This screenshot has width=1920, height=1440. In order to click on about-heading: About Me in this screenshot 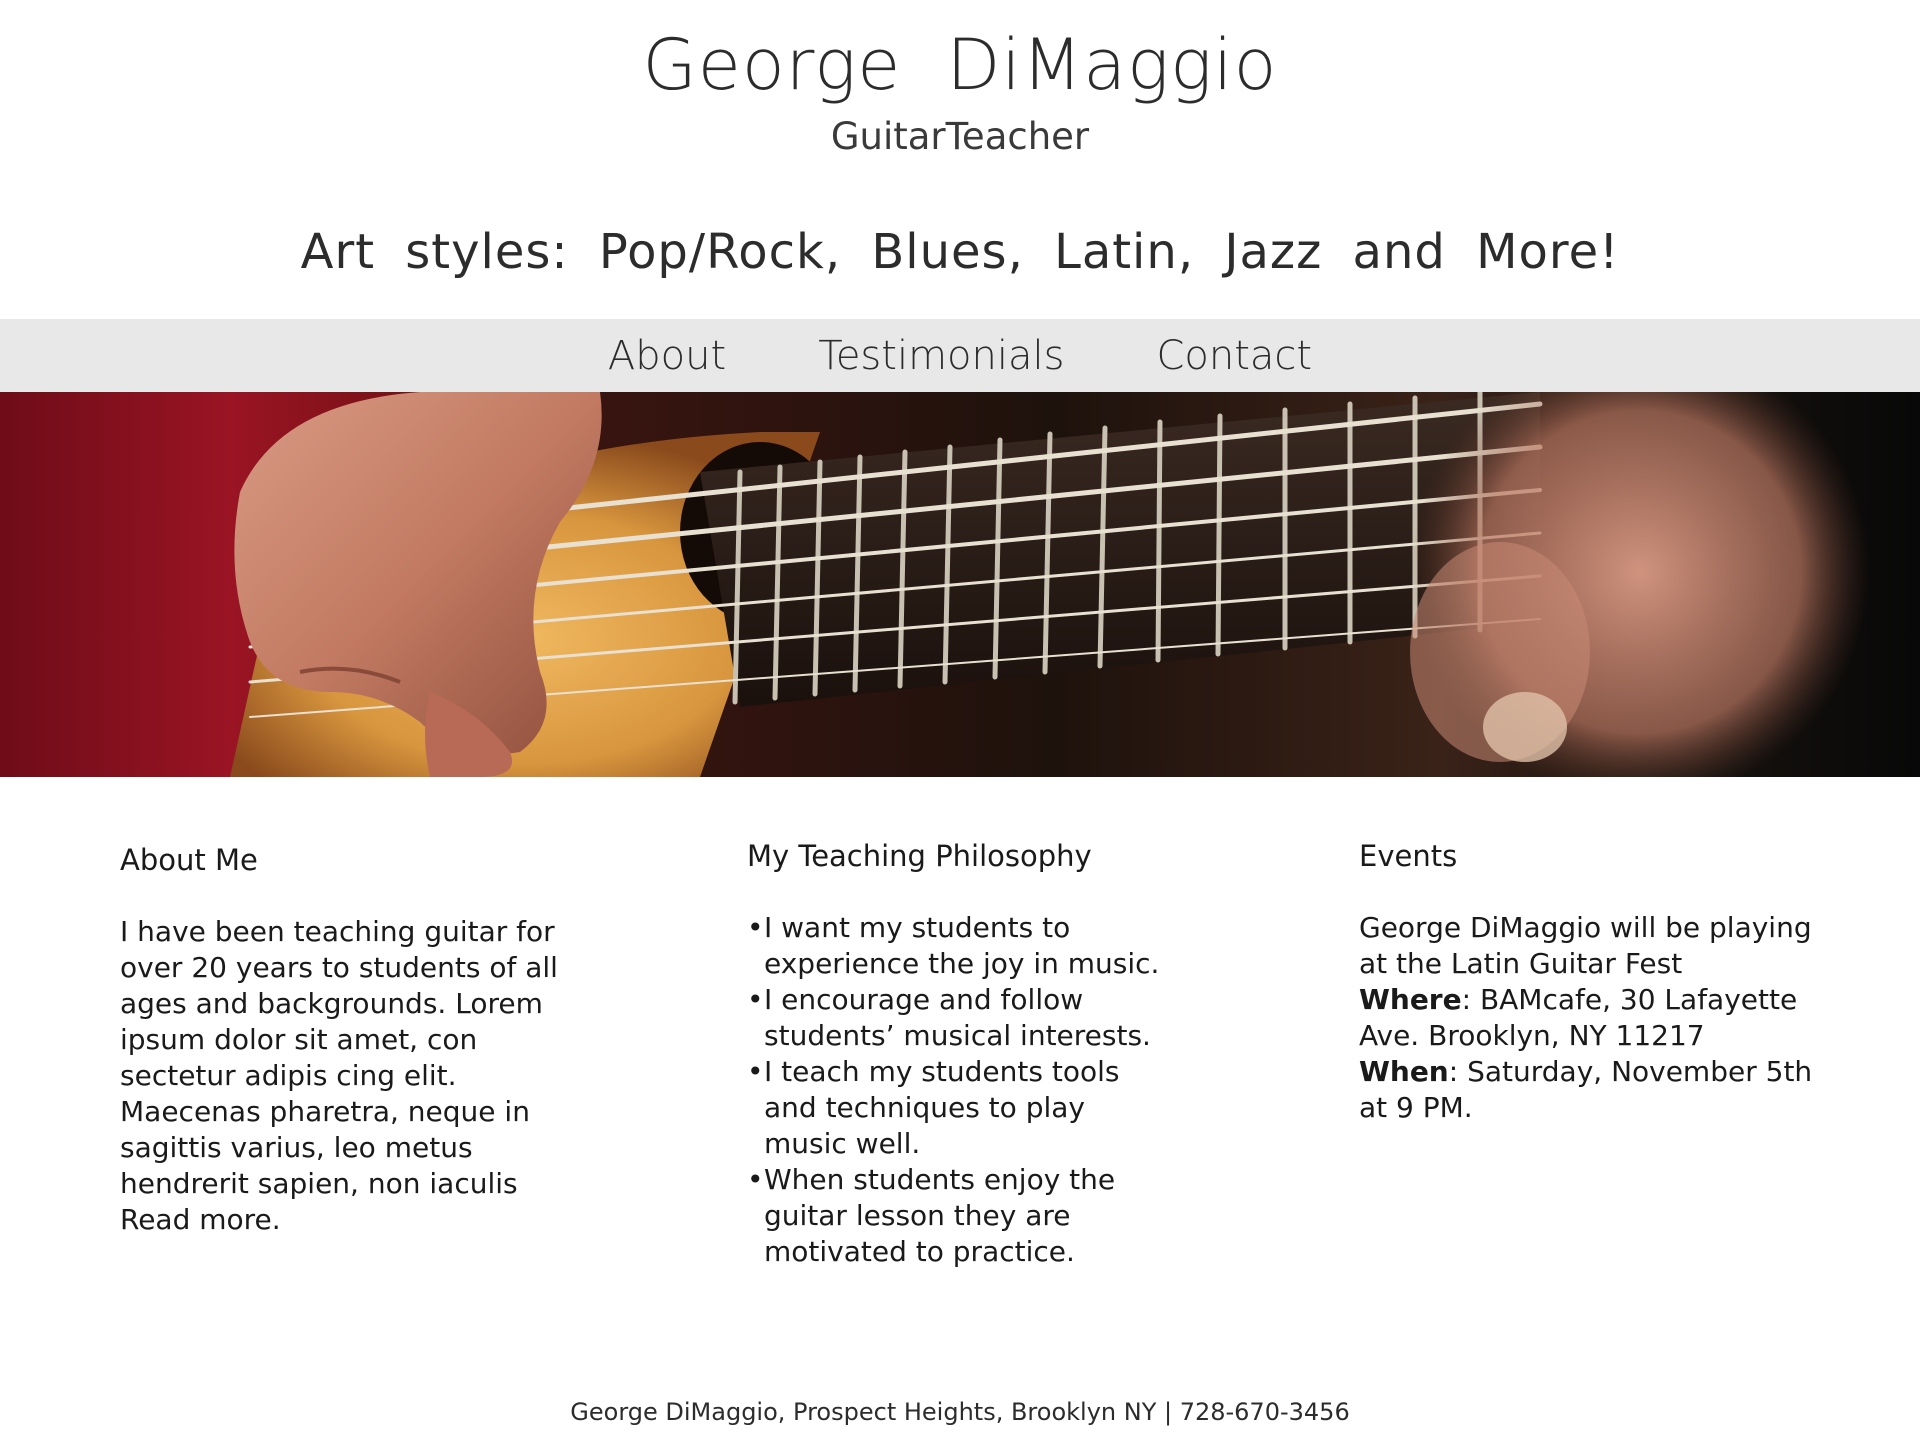, I will do `click(189, 860)`.